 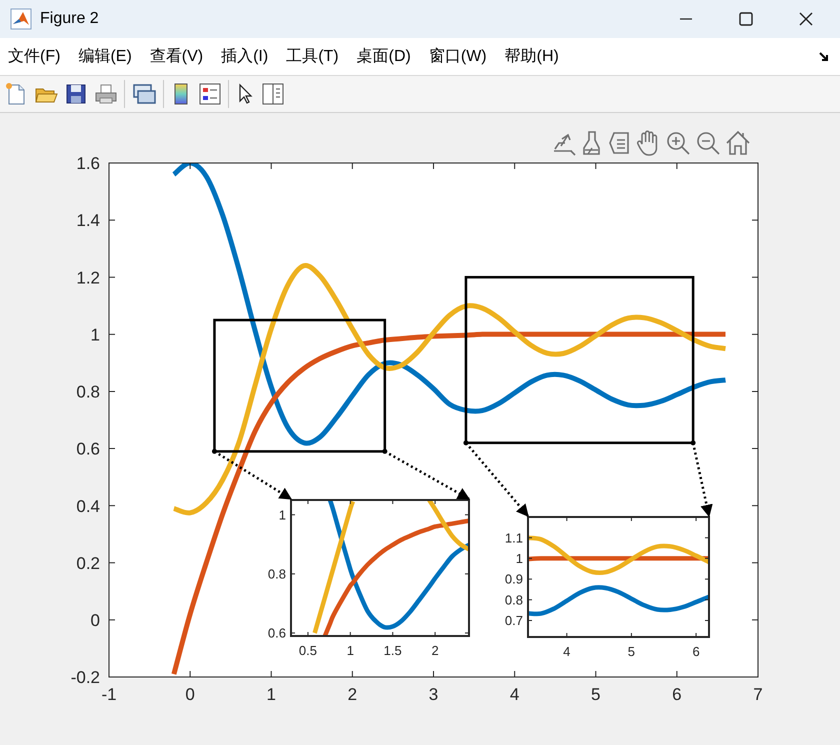 I want to click on menu-item: 编辑(E), so click(x=105, y=56).